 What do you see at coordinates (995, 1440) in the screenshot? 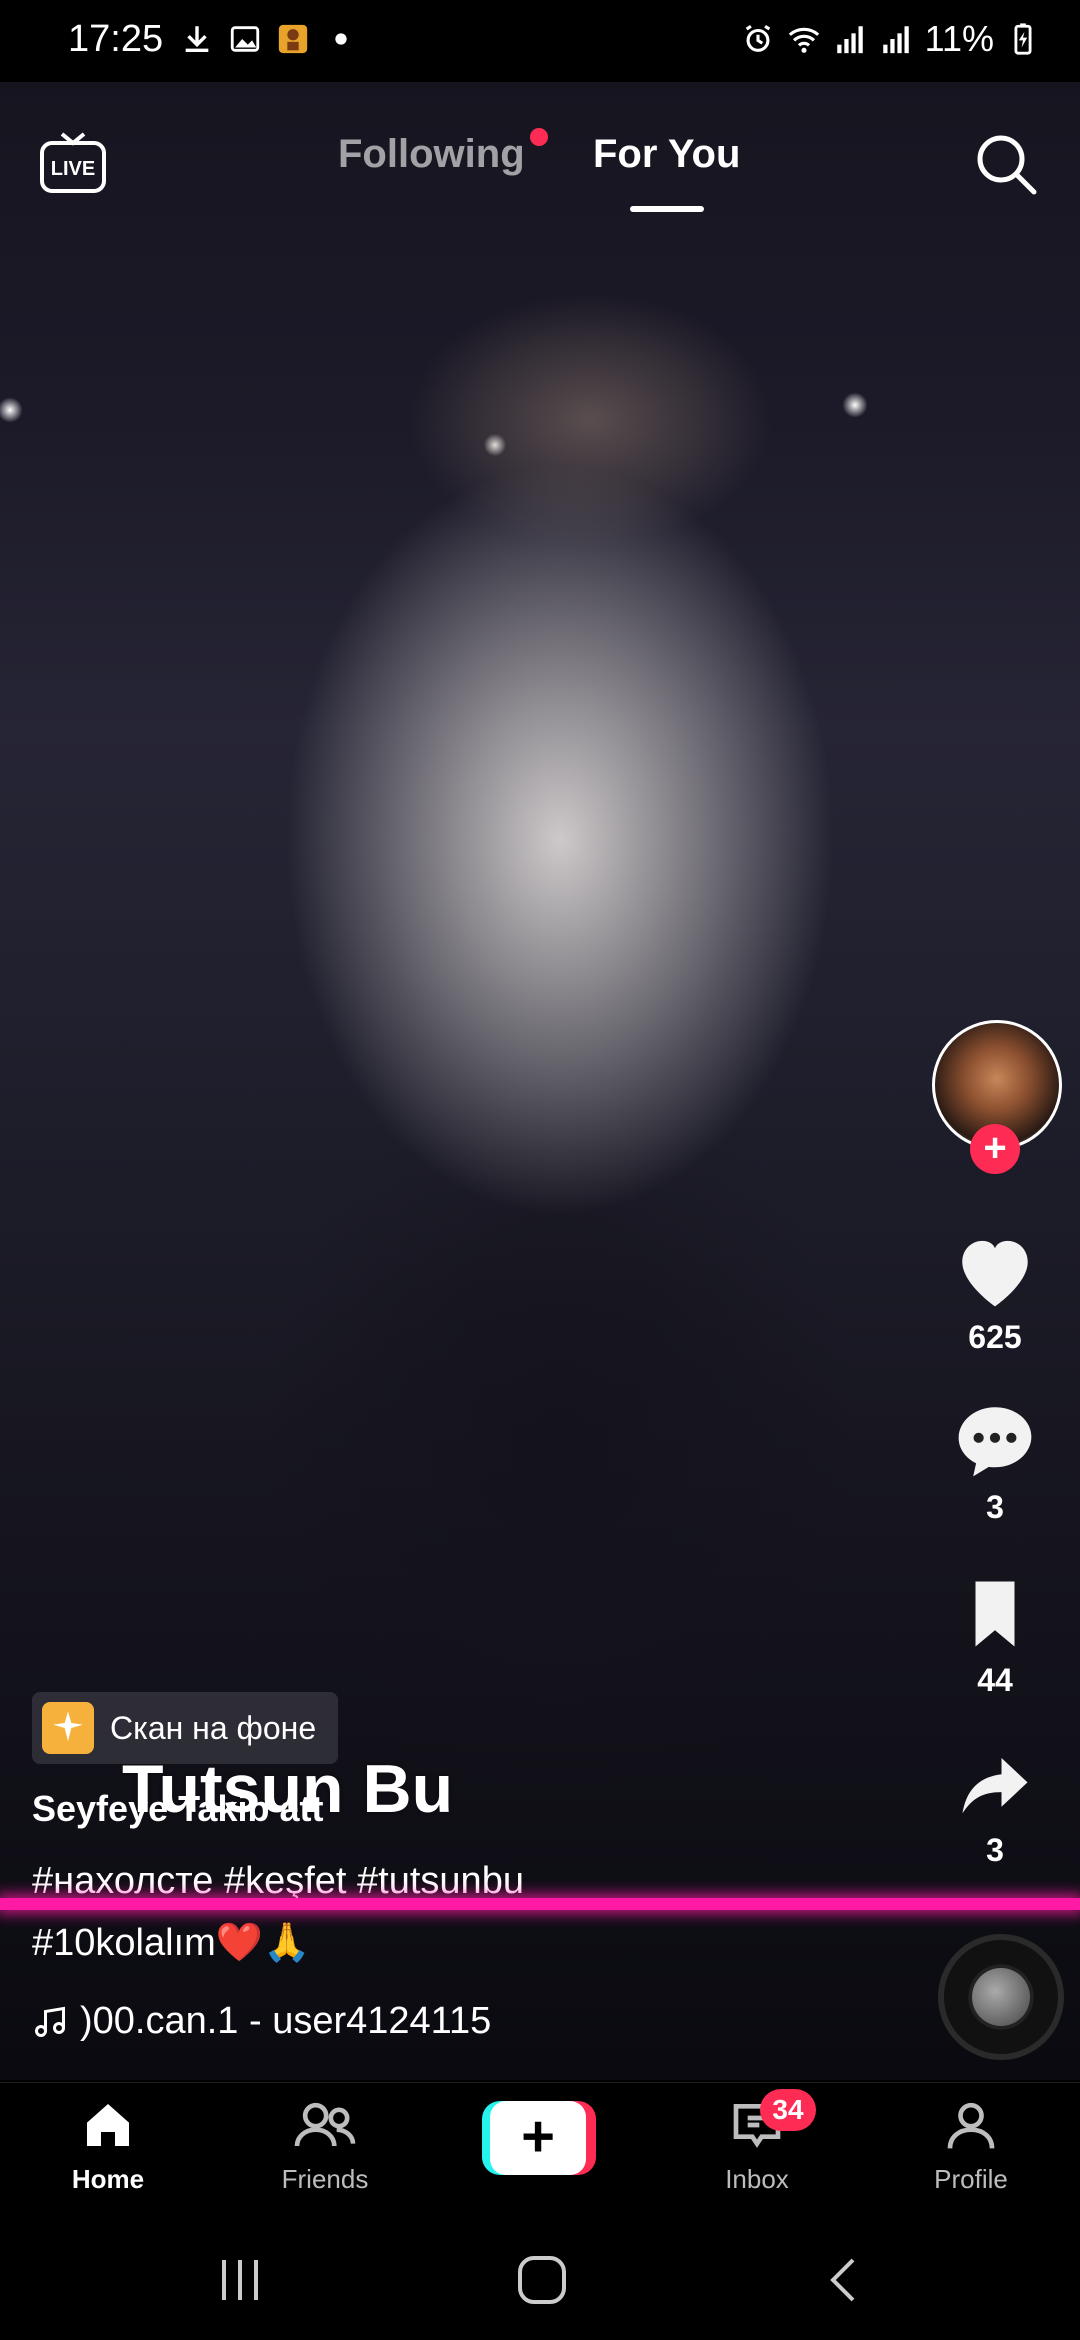
I see `comment-icon` at bounding box center [995, 1440].